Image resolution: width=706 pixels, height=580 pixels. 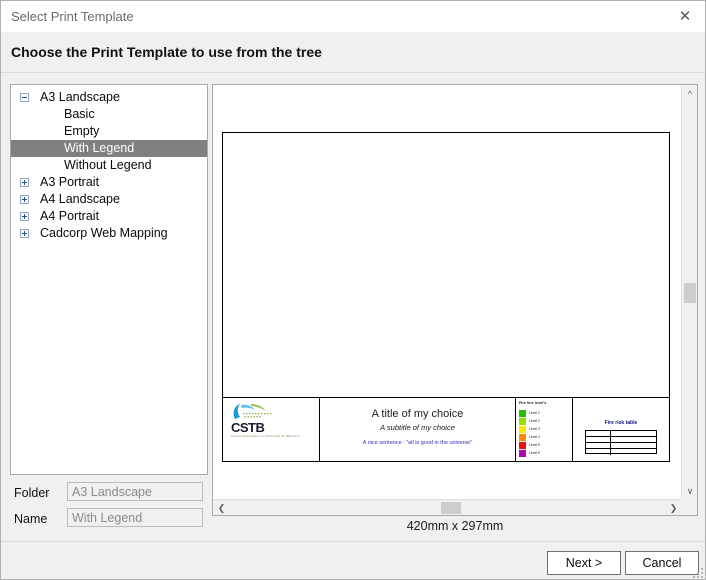 I want to click on legend-label: Level 4, so click(x=534, y=437).